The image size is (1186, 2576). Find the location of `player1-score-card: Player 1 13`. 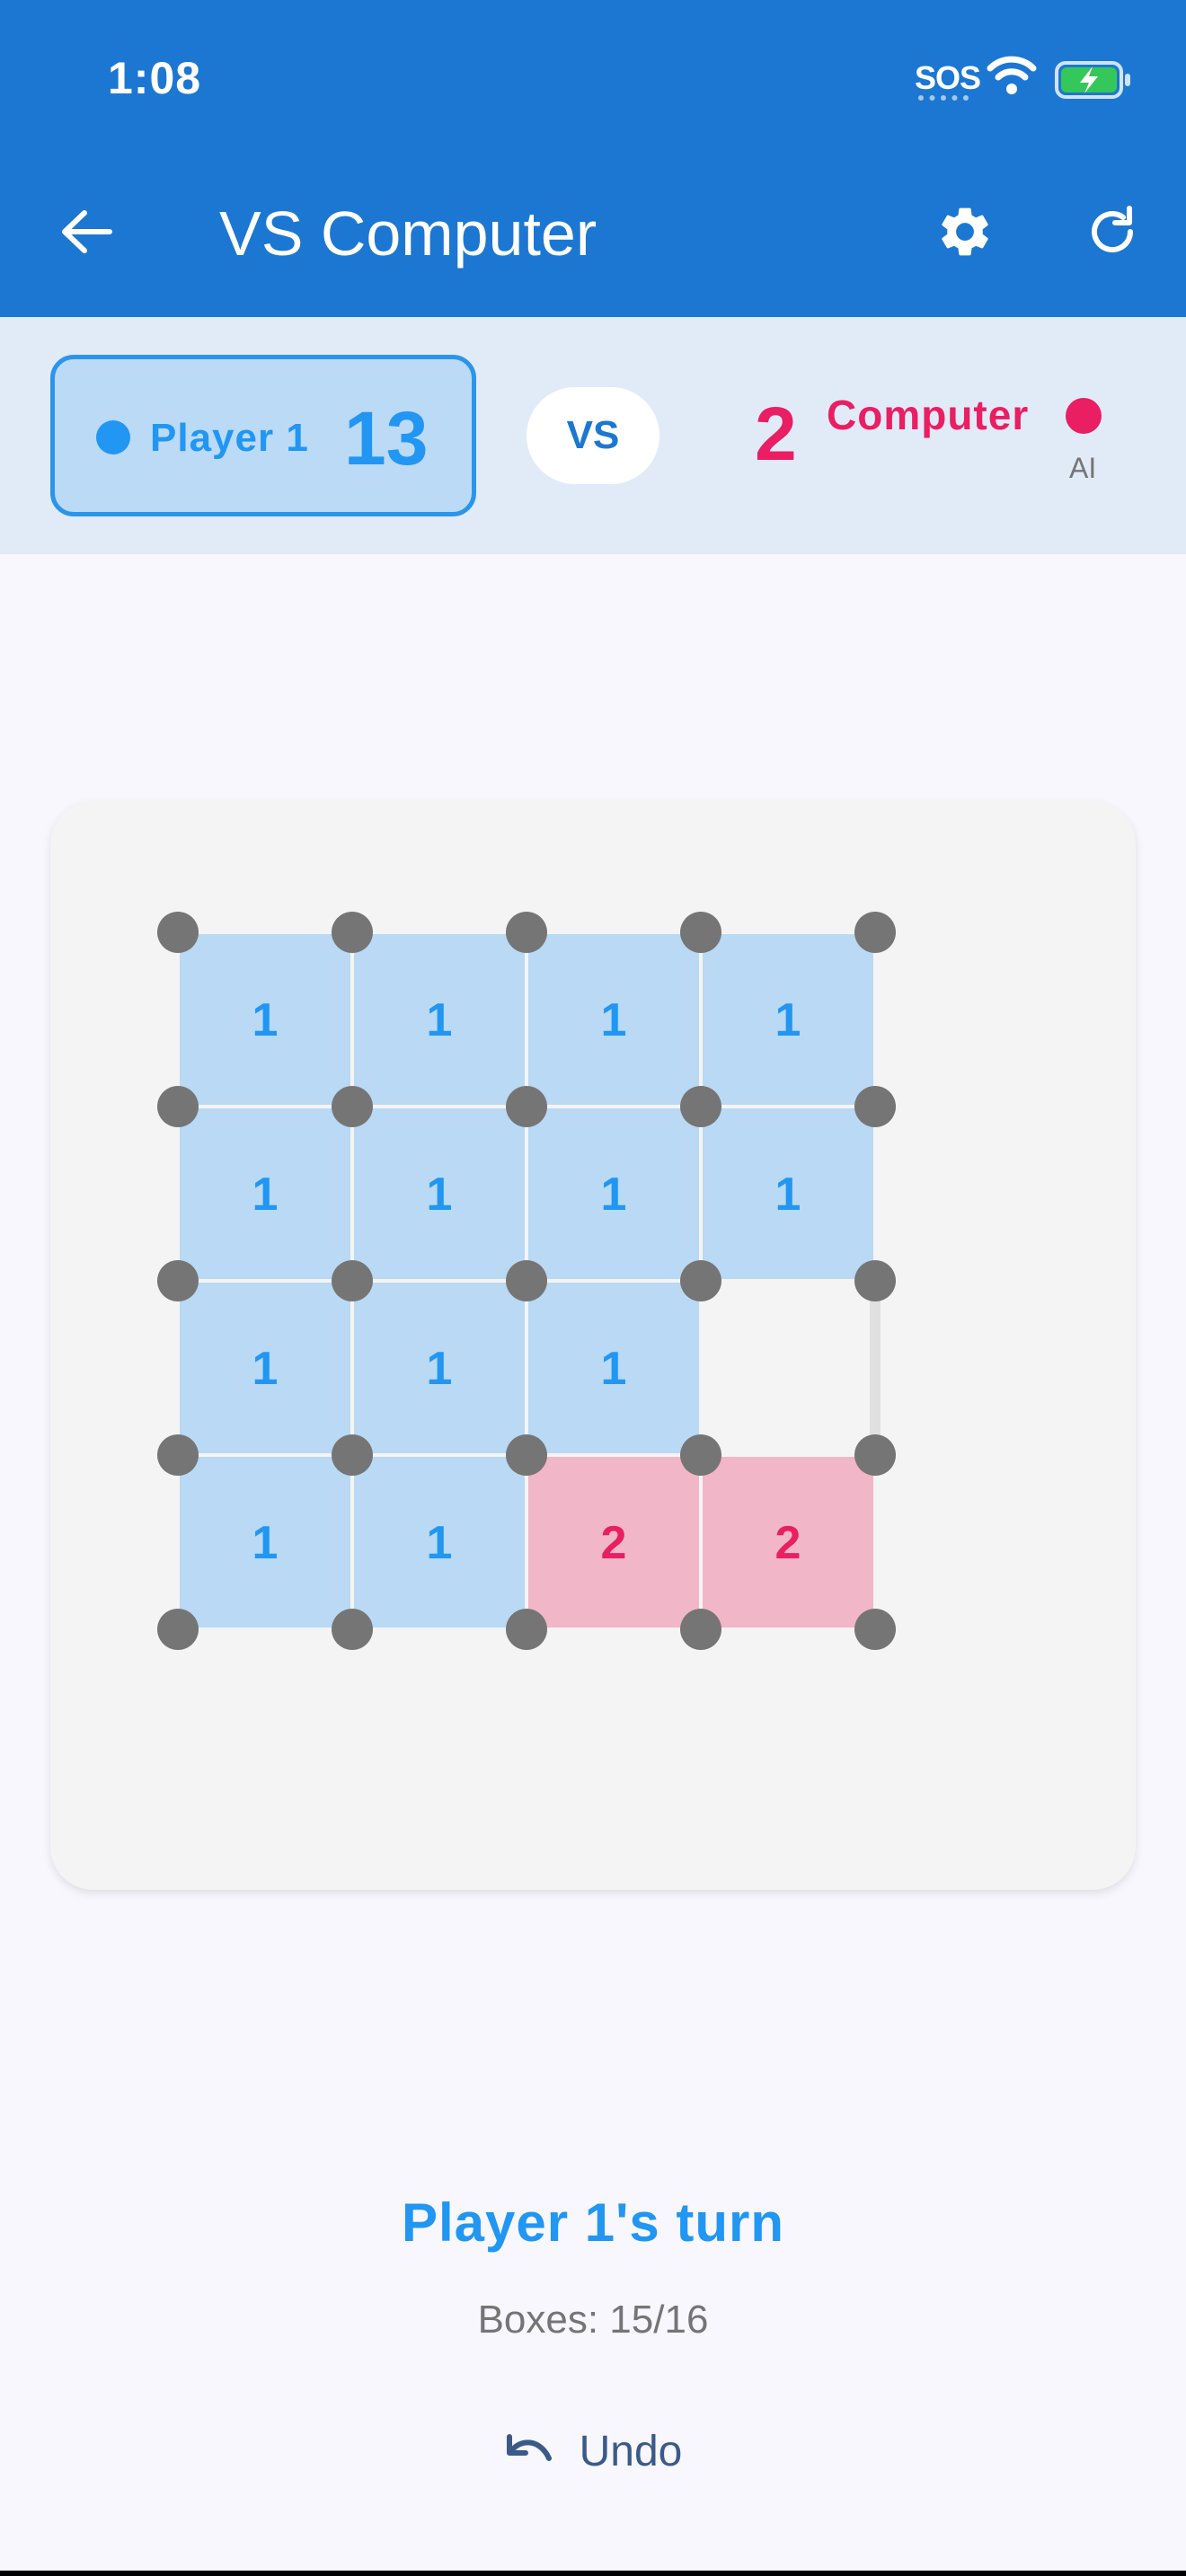

player1-score-card: Player 1 13 is located at coordinates (263, 435).